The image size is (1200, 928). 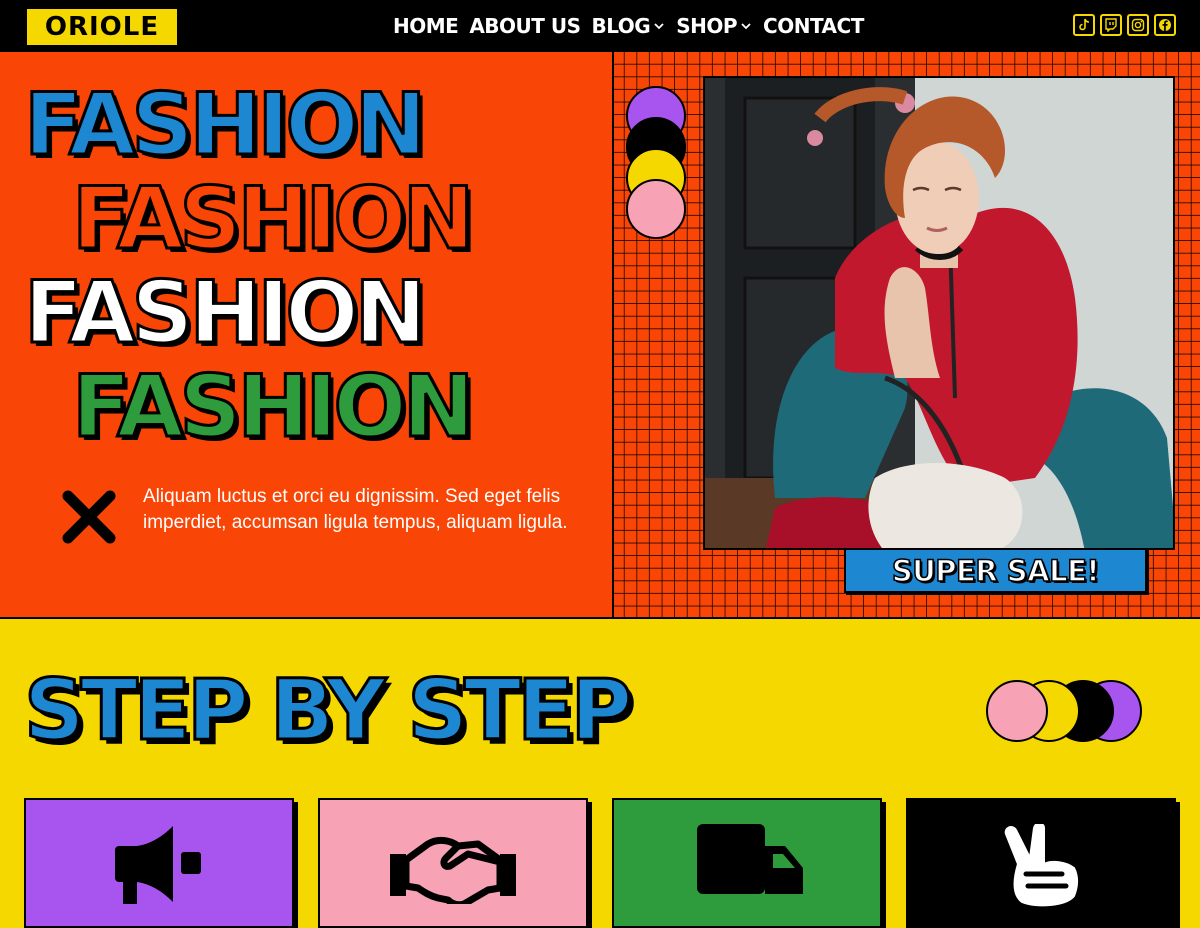 What do you see at coordinates (1111, 25) in the screenshot?
I see `twitch-icon` at bounding box center [1111, 25].